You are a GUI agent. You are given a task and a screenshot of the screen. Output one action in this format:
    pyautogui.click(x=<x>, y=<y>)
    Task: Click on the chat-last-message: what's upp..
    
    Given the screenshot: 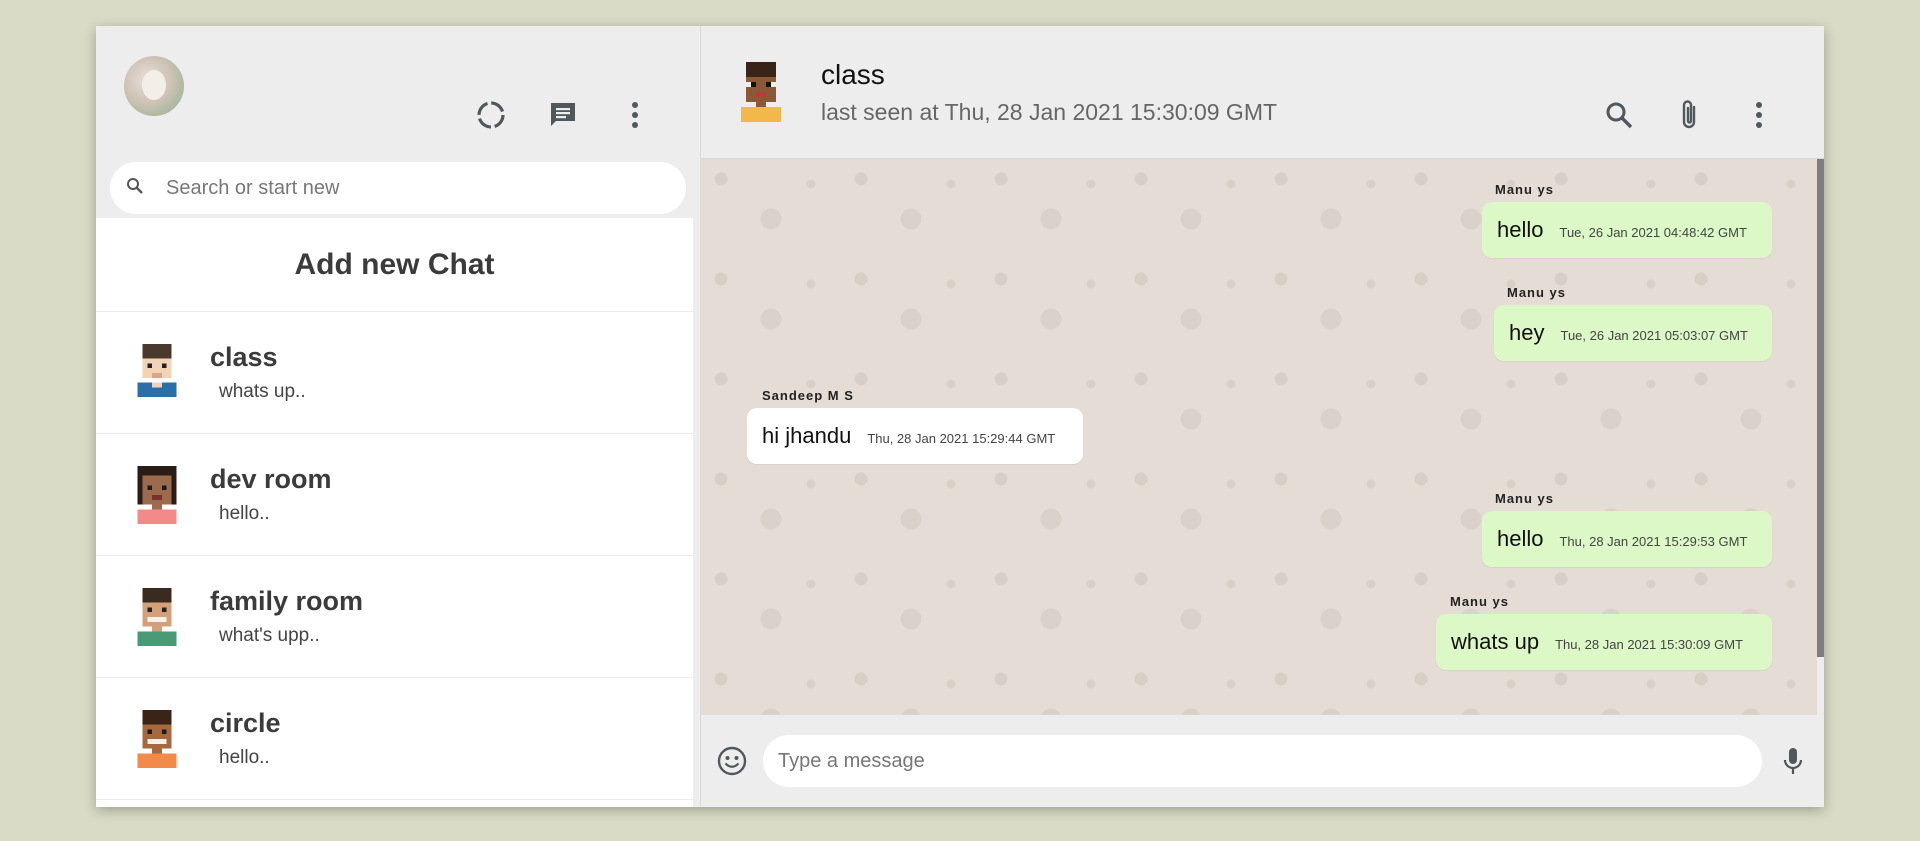 What is the action you would take?
    pyautogui.click(x=269, y=635)
    